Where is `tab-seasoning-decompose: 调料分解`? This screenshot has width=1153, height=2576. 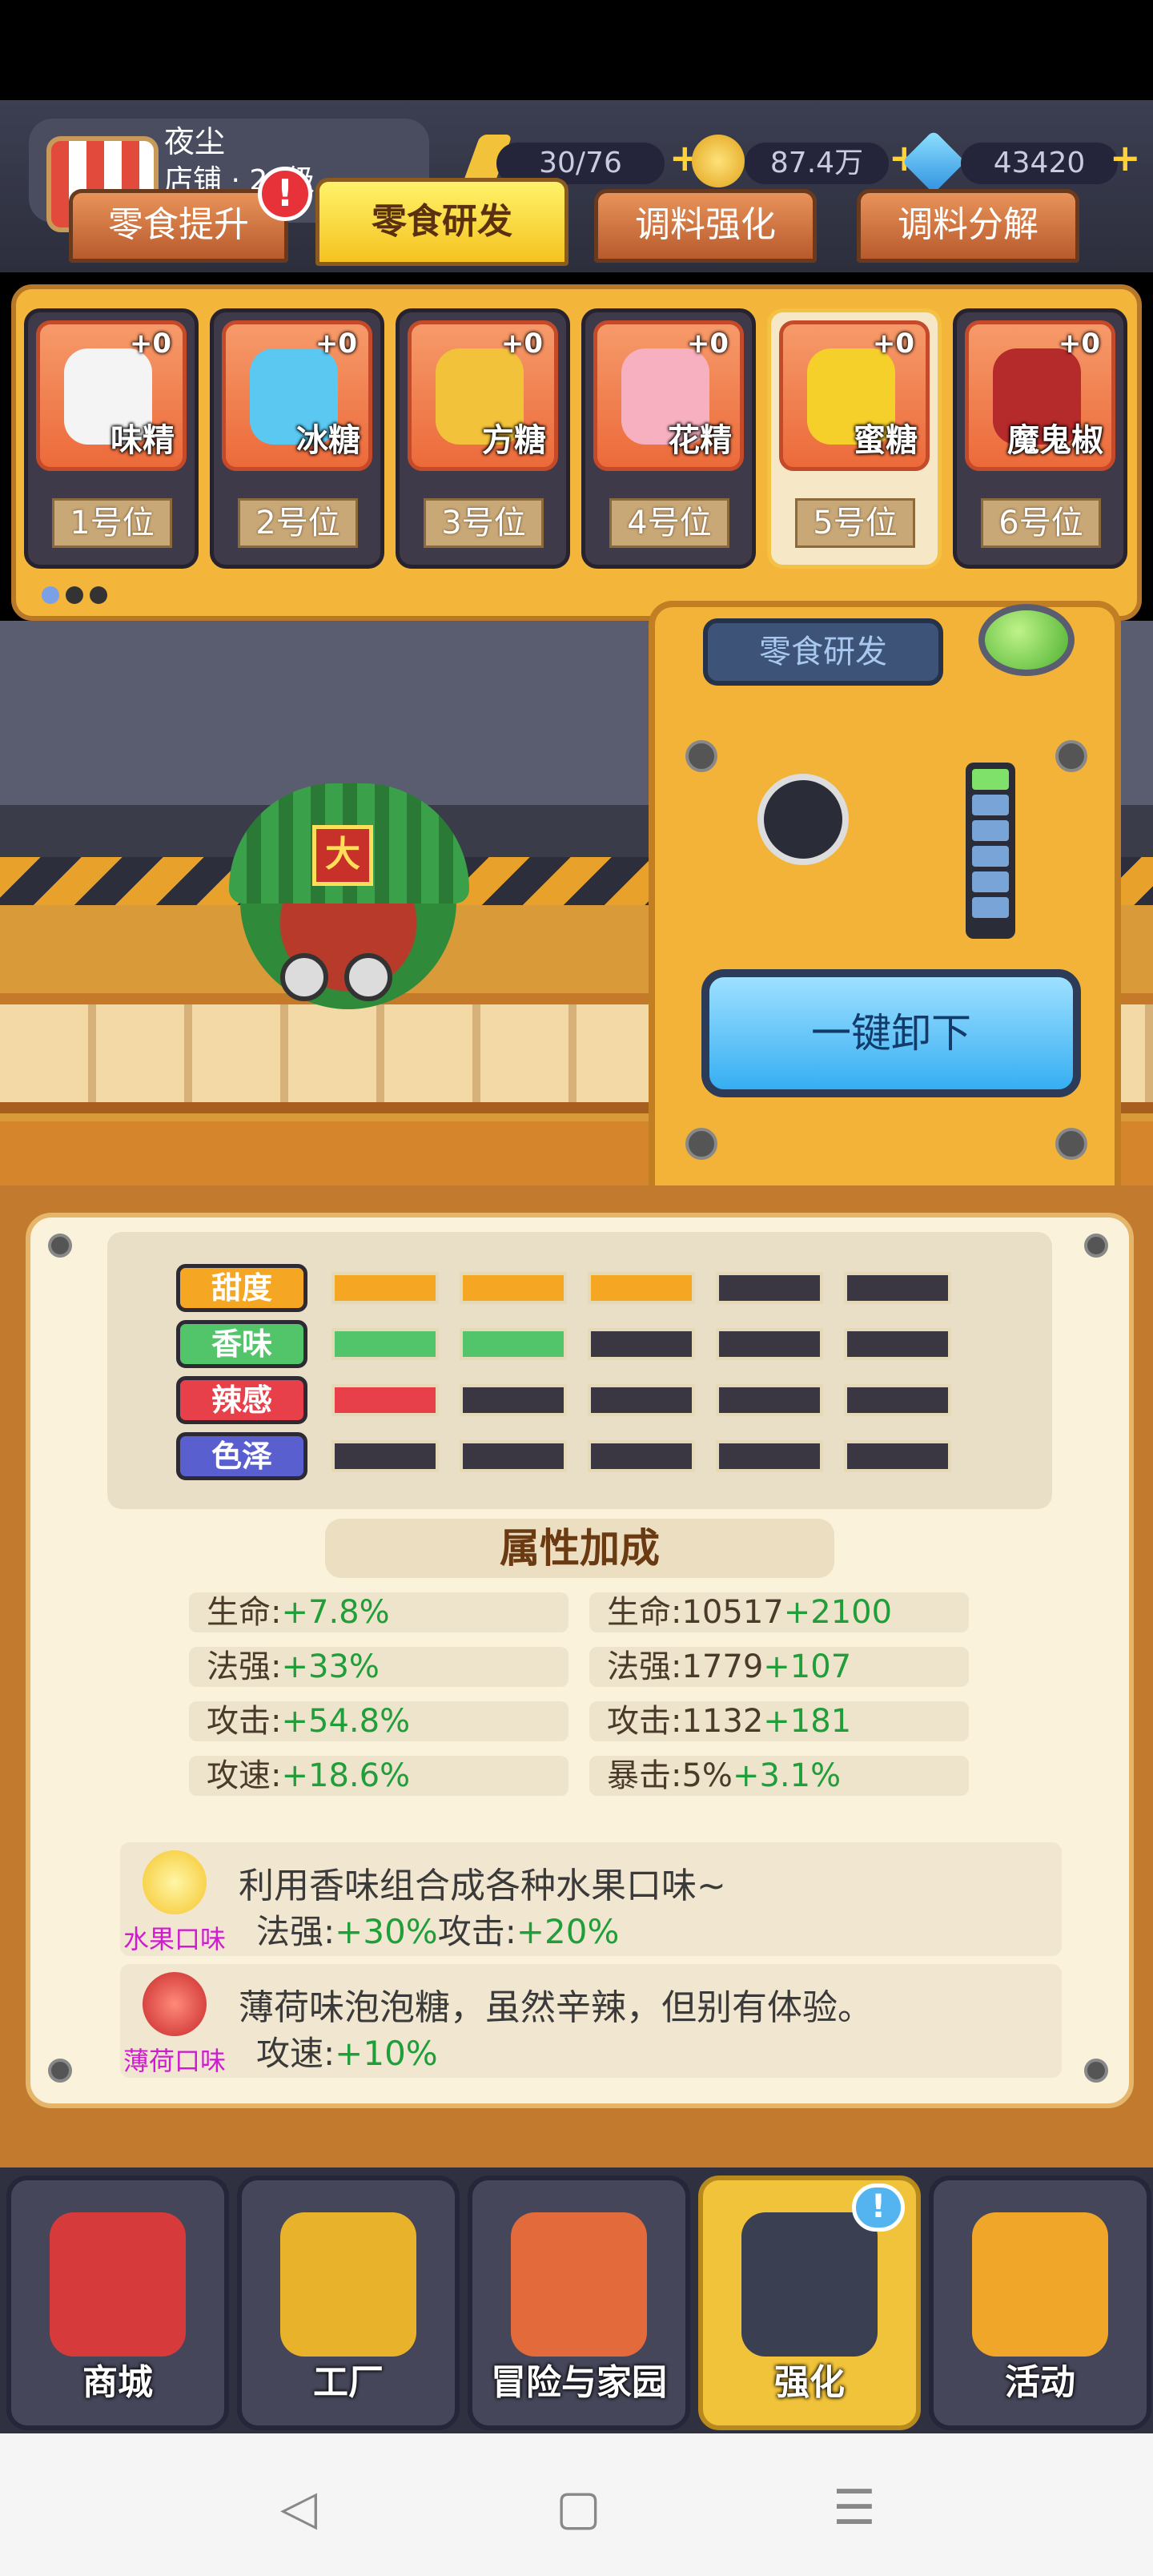 tab-seasoning-decompose: 调料分解 is located at coordinates (968, 226).